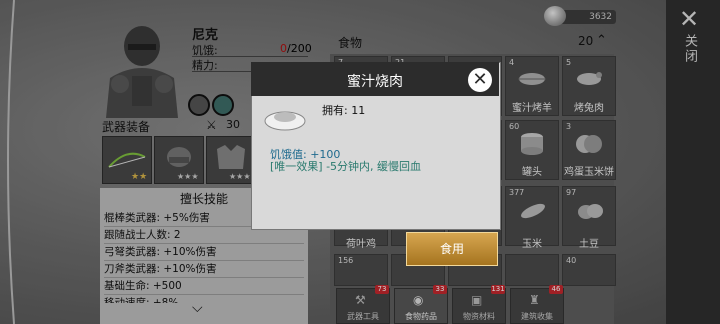 This screenshot has height=324, width=720. What do you see at coordinates (375, 82) in the screenshot?
I see `modal-title: 蜜汁烧肉` at bounding box center [375, 82].